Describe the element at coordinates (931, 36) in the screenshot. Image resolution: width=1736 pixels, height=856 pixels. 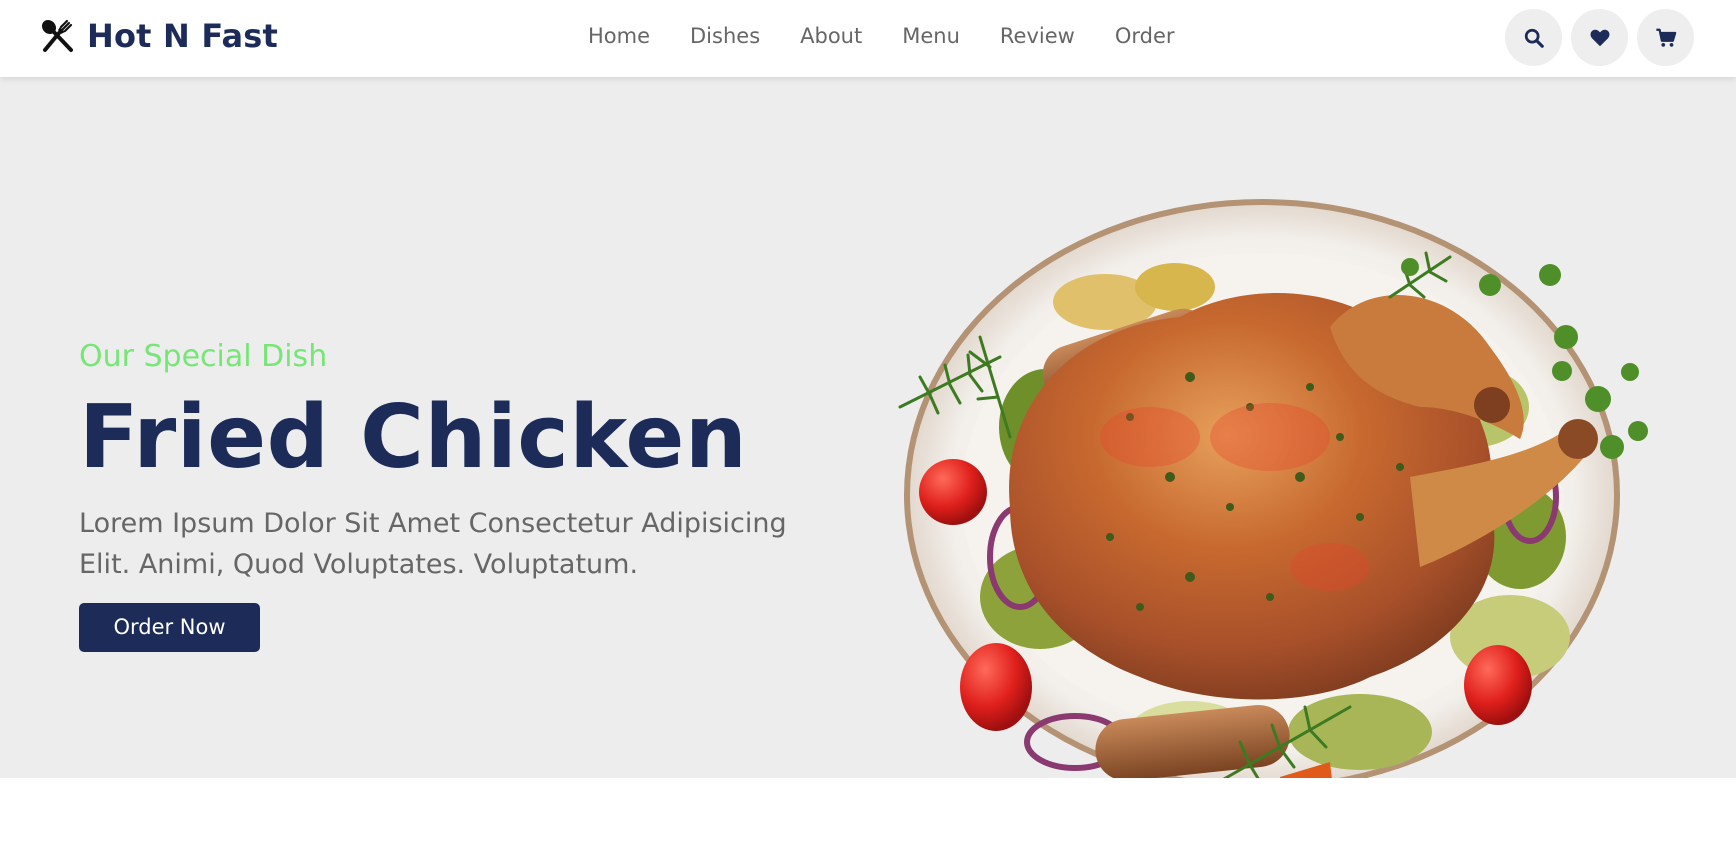
I see `nav-menu: Menu` at that location.